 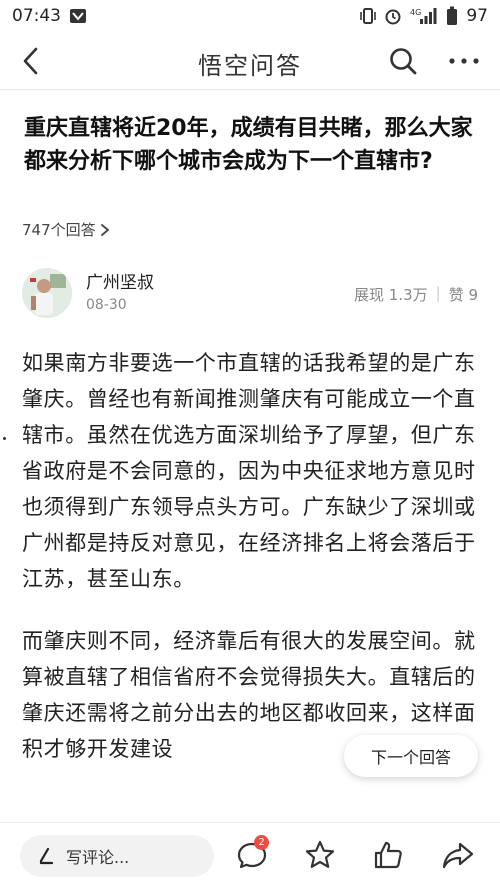 I want to click on notification-icon, so click(x=78, y=16).